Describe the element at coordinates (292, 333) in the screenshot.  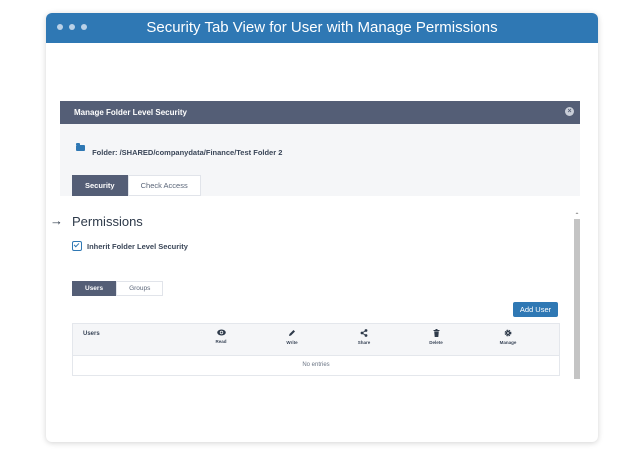
I see `pencil-icon` at that location.